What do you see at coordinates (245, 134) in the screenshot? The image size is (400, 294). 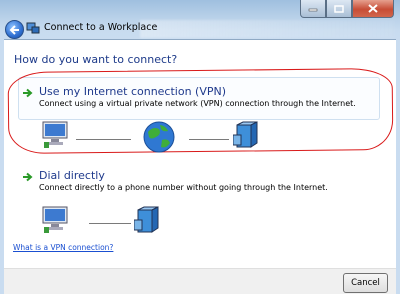 I see `server-icon` at bounding box center [245, 134].